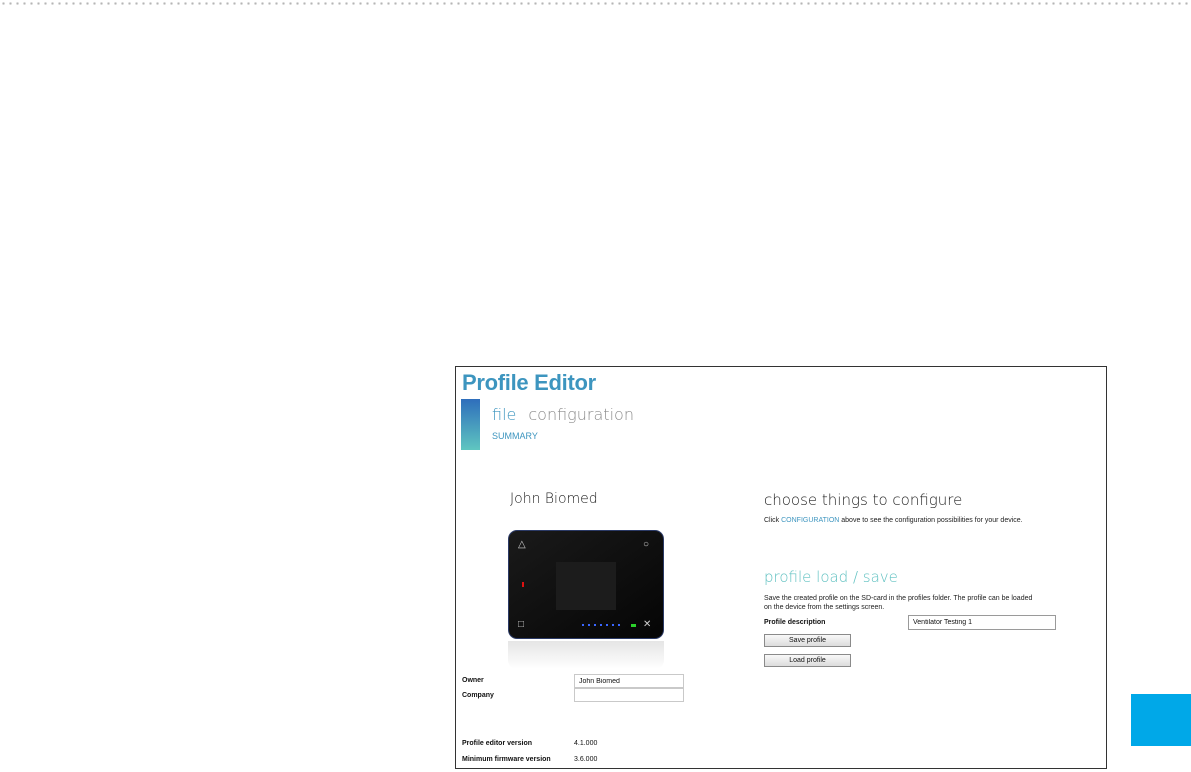 Image resolution: width=1191 pixels, height=772 pixels. What do you see at coordinates (773, 520) in the screenshot?
I see `configure-text-before: Click` at bounding box center [773, 520].